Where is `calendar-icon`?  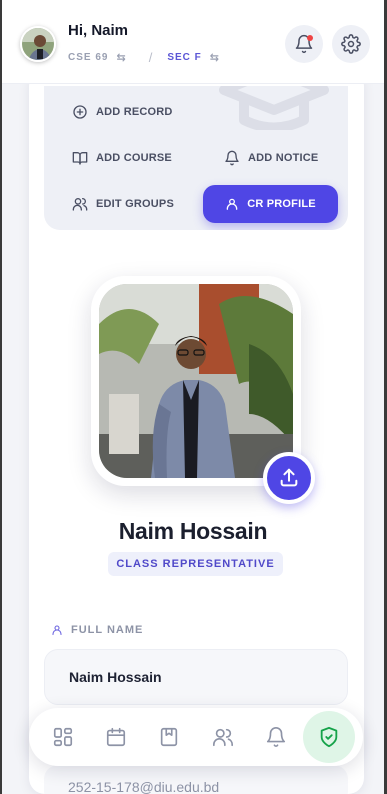
calendar-icon is located at coordinates (116, 737).